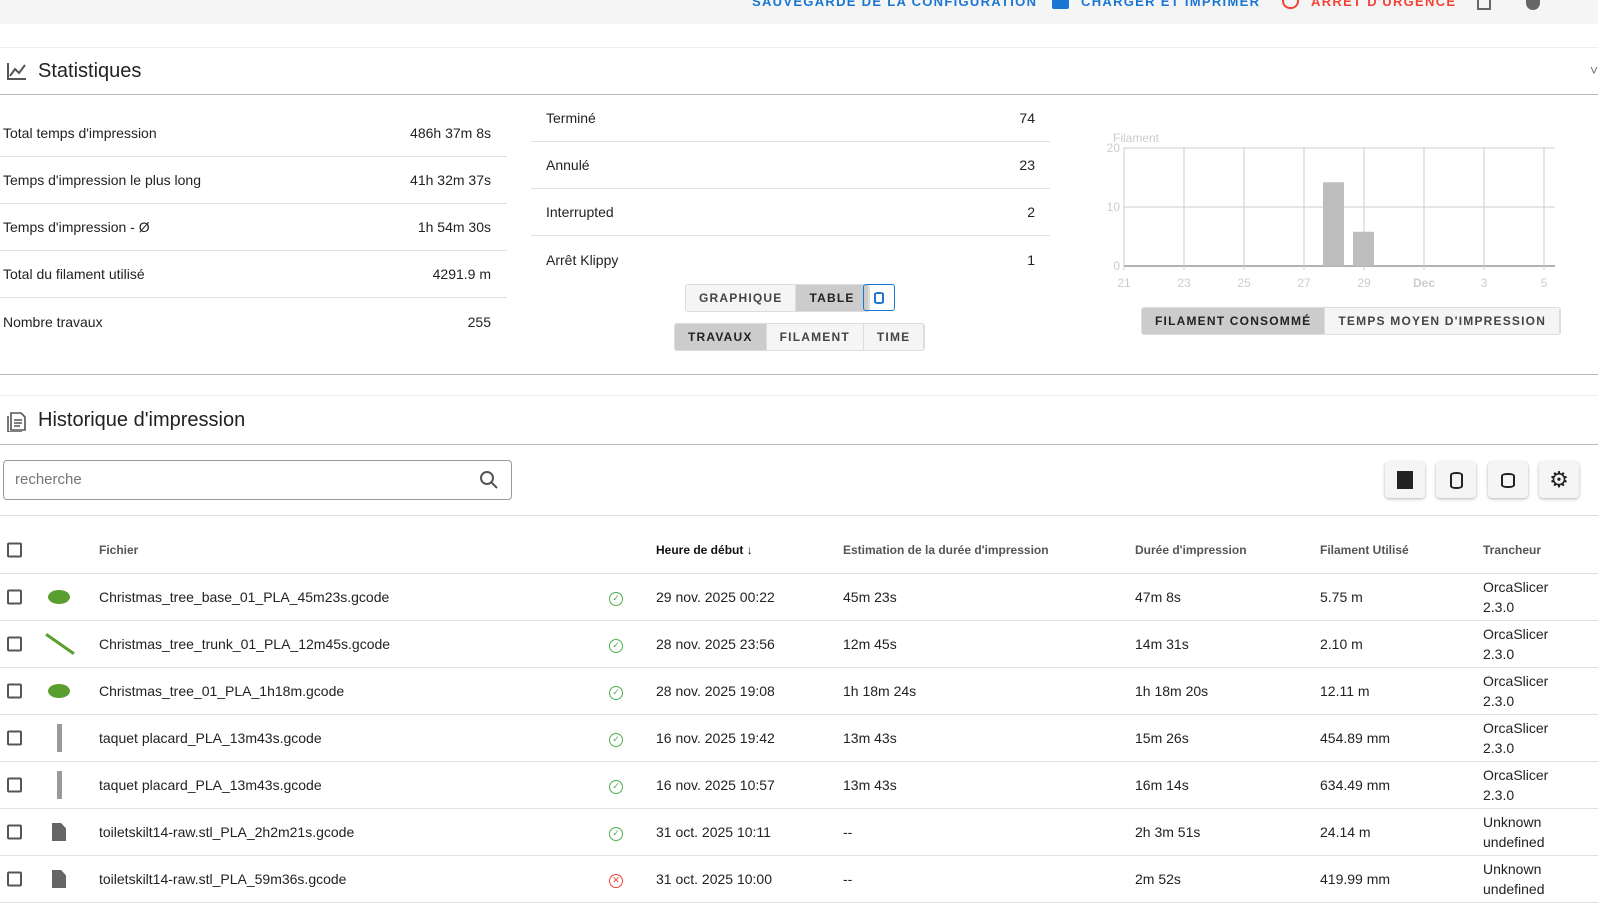  Describe the element at coordinates (450, 133) in the screenshot. I see `stat-value: 486h 37m 8s` at that location.